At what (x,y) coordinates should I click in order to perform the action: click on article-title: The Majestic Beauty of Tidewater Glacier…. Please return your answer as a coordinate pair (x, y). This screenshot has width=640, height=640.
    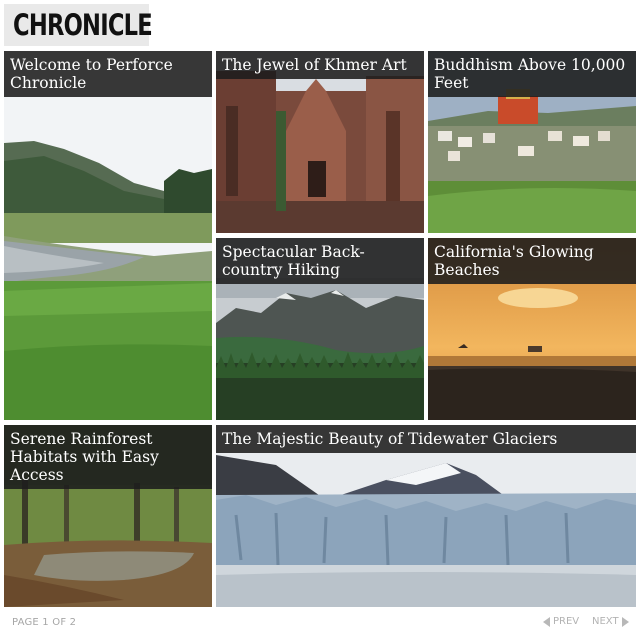
    Looking at the image, I should click on (426, 439).